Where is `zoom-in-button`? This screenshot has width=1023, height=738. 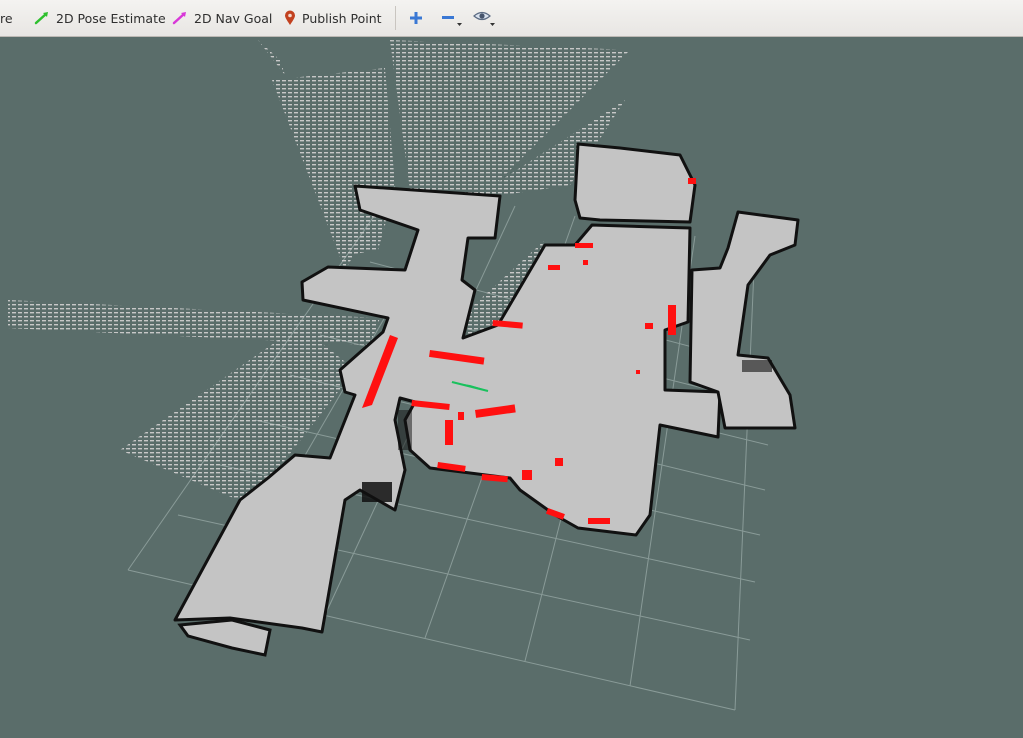 zoom-in-button is located at coordinates (416, 18).